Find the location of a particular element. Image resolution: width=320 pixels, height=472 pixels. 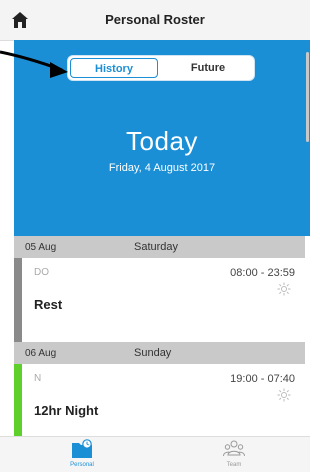

day-weekday: Saturday is located at coordinates (156, 247).